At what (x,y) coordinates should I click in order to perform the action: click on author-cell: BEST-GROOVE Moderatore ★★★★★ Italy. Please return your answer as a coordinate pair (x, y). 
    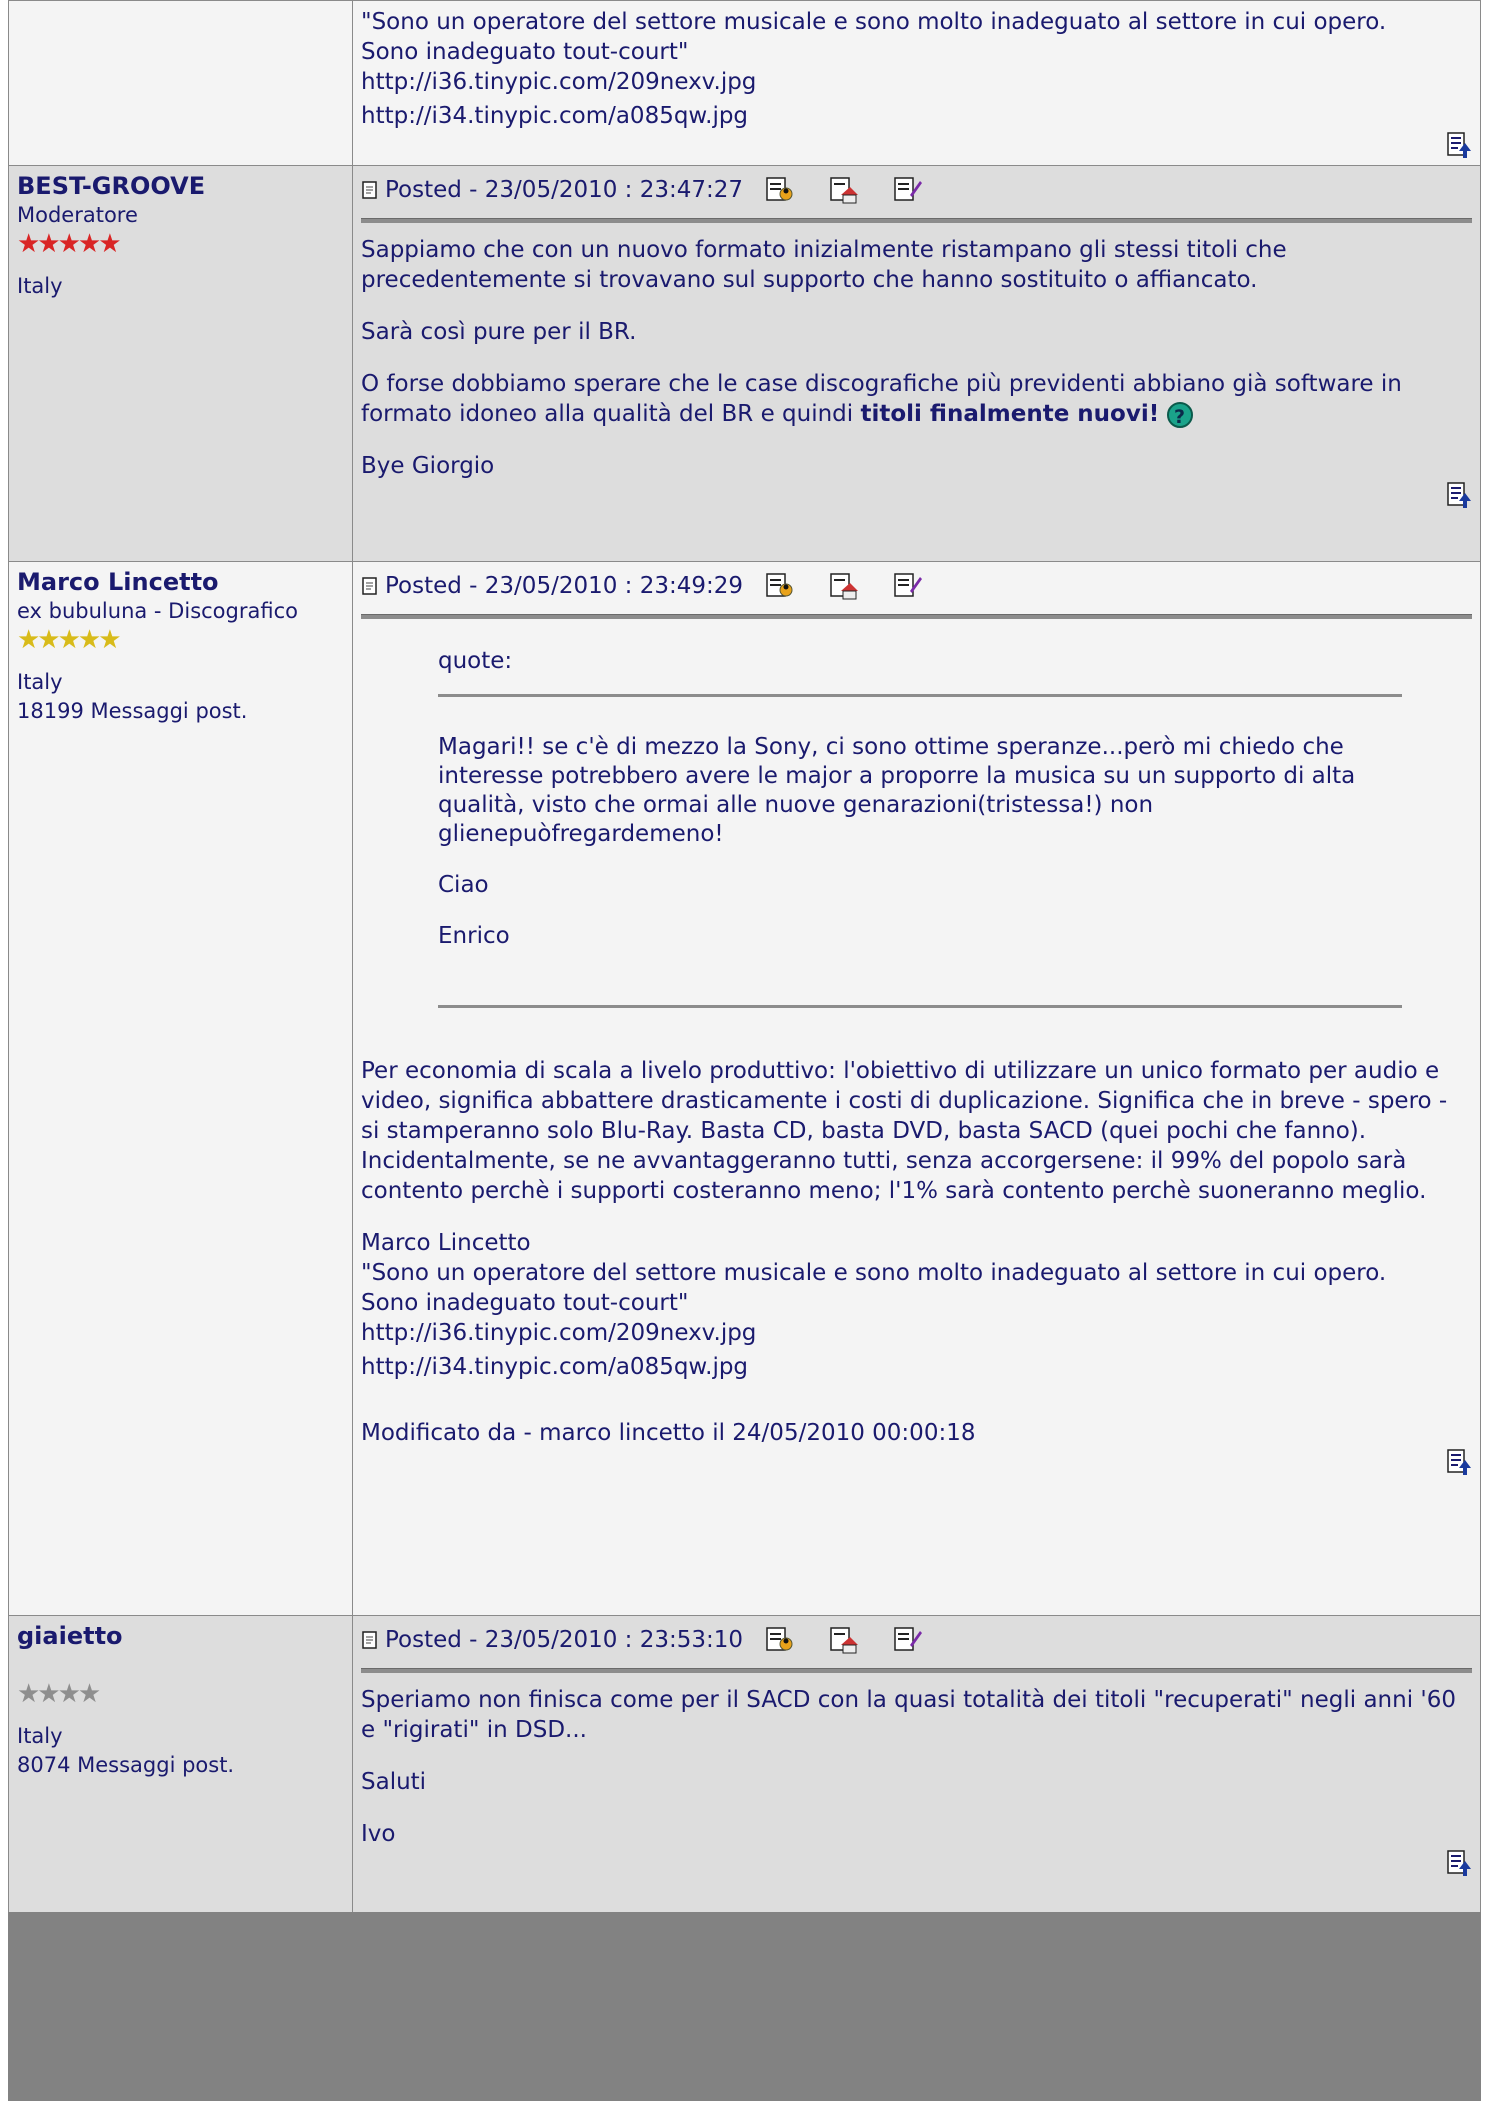
    Looking at the image, I should click on (180, 363).